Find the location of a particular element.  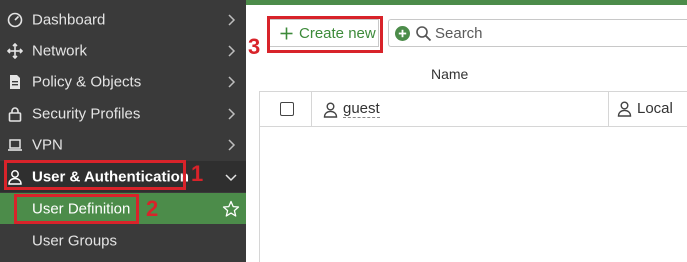

table-column-header: Name is located at coordinates (466, 74).